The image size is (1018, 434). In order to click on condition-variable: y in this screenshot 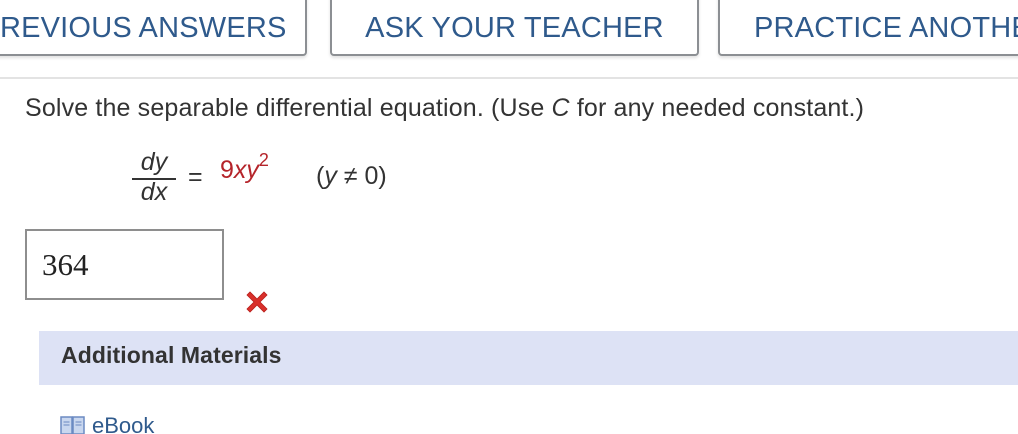, I will do `click(330, 176)`.